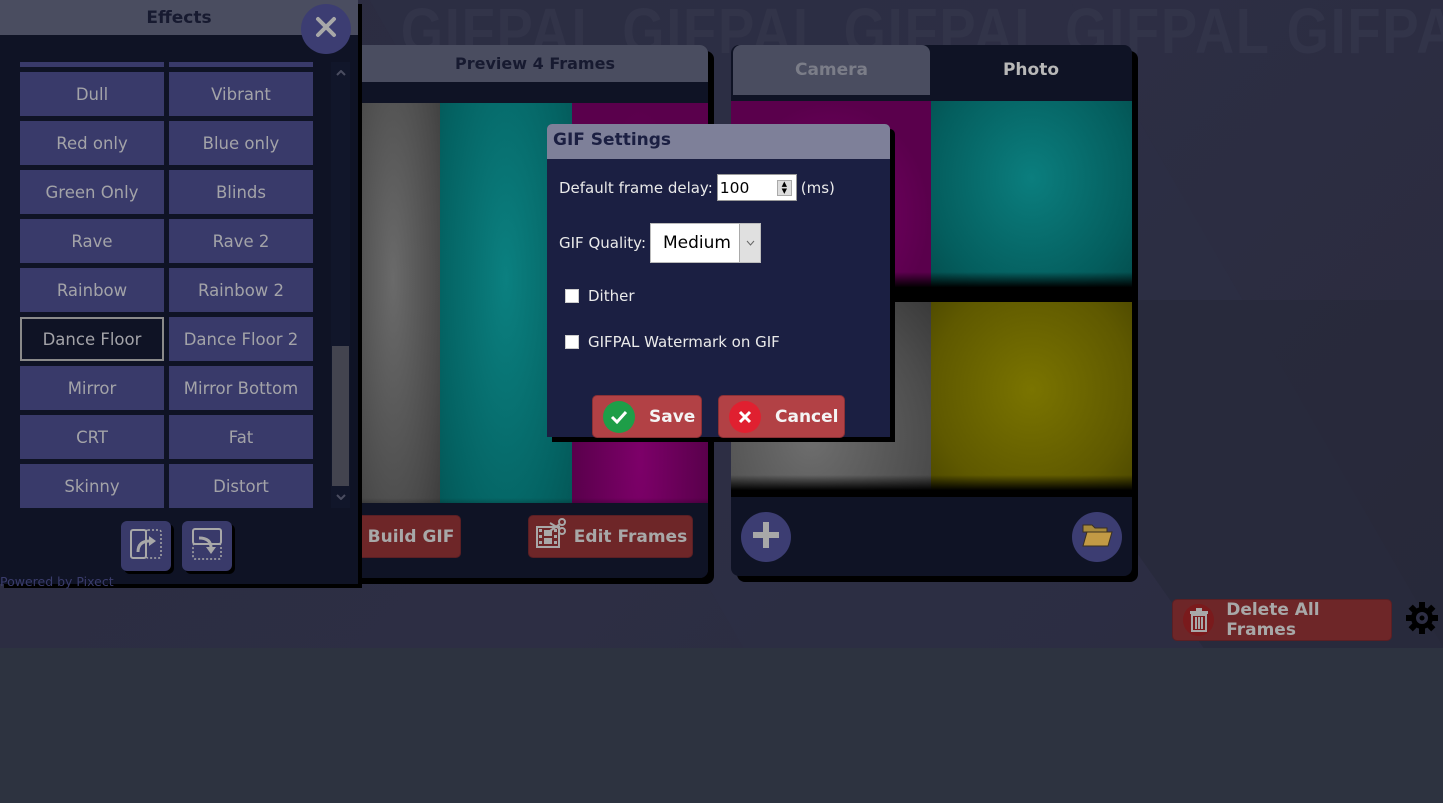 The image size is (1443, 803). What do you see at coordinates (241, 94) in the screenshot?
I see `effect-button: Vibrant` at bounding box center [241, 94].